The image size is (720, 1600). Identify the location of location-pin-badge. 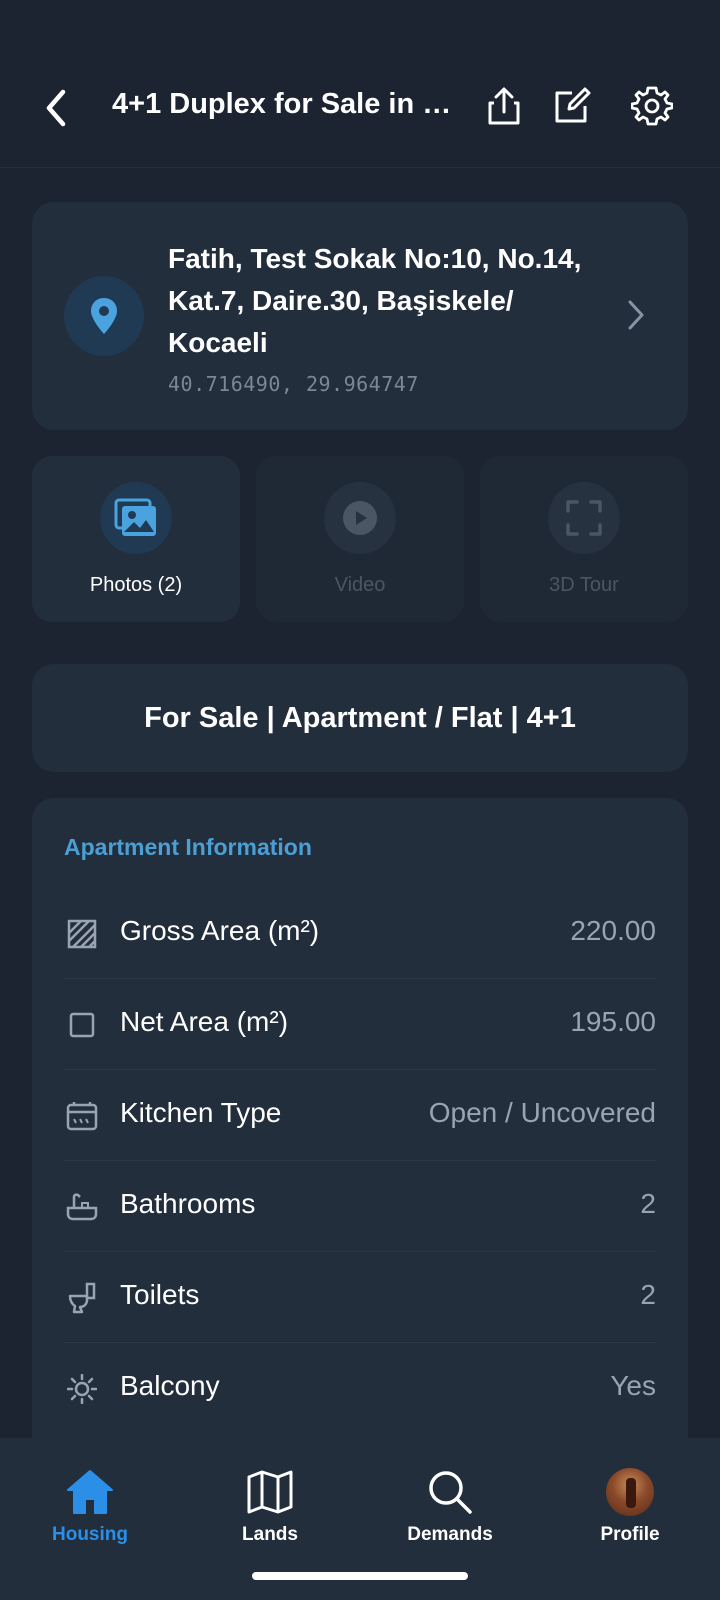
(104, 316).